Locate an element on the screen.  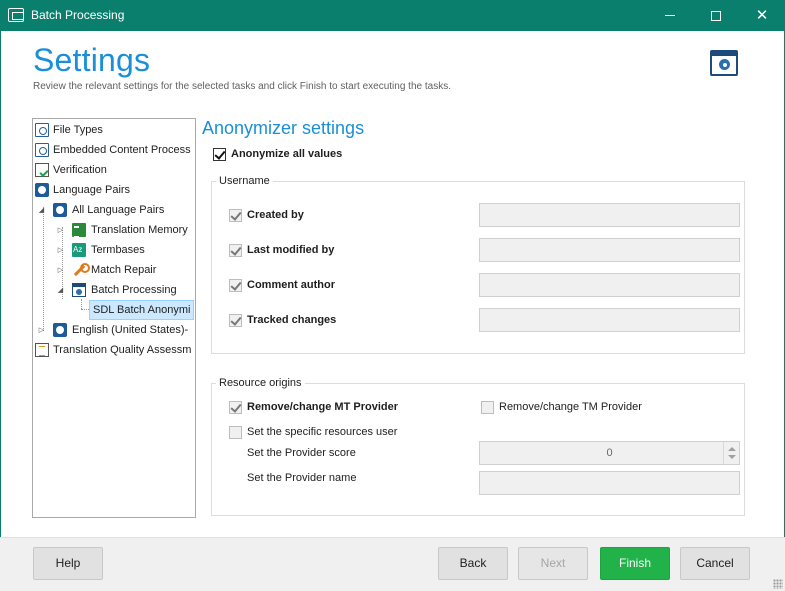
remove-tm-provider-label: Remove/change TM Provider is located at coordinates (570, 407).